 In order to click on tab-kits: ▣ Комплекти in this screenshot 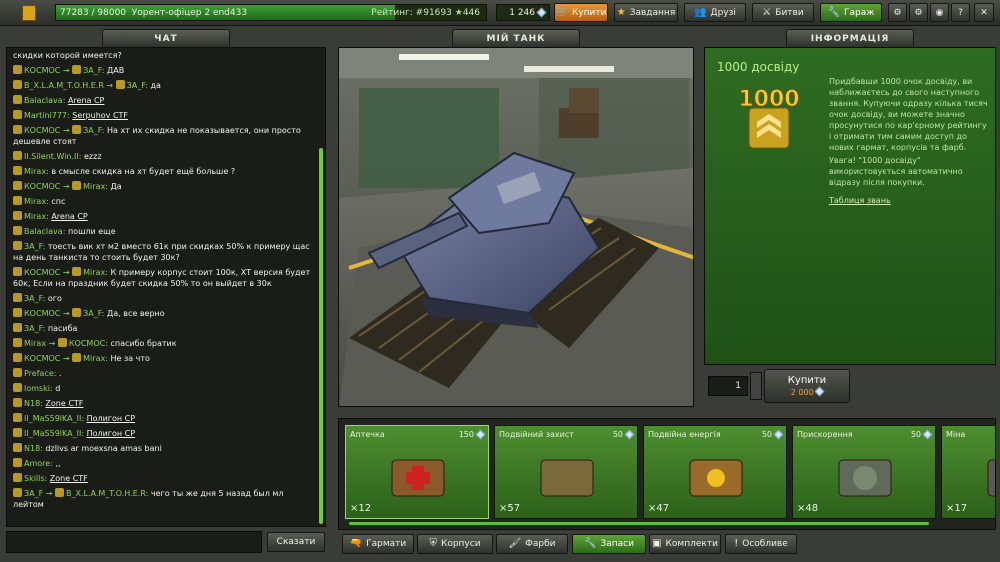, I will do `click(685, 544)`.